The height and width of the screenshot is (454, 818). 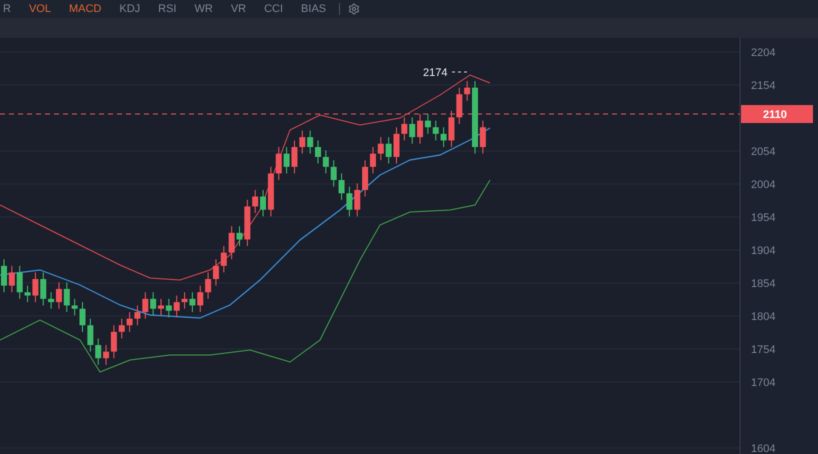 What do you see at coordinates (763, 317) in the screenshot?
I see `price-axis-label: 1804` at bounding box center [763, 317].